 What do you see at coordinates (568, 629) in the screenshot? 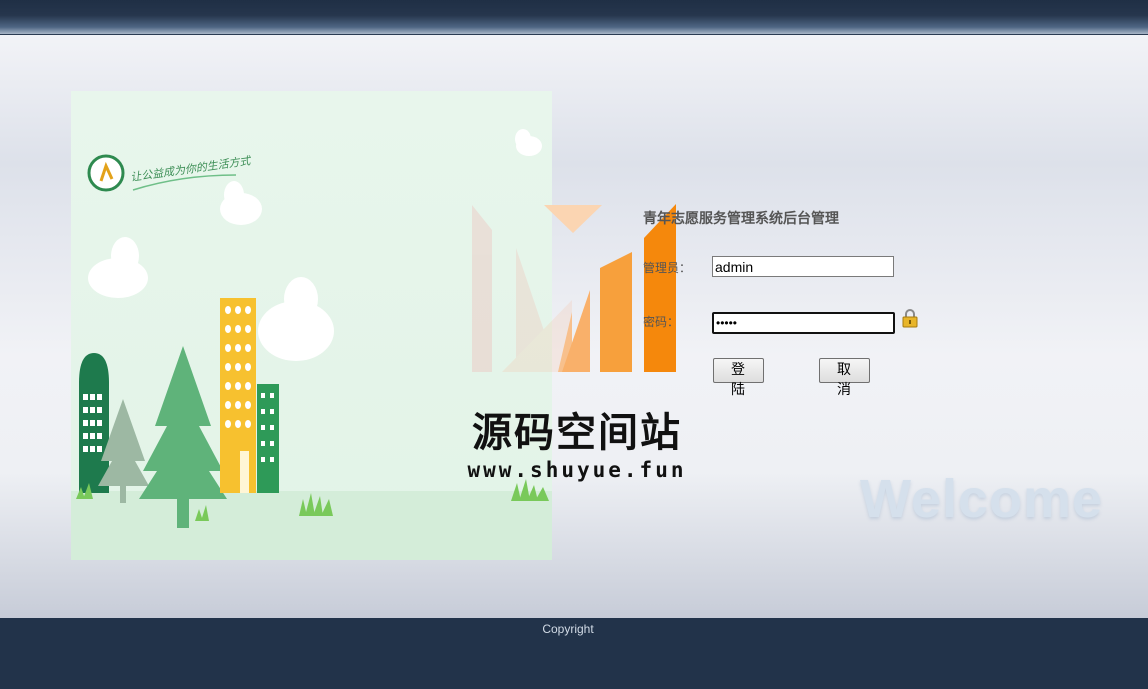
I see `copyright-text: Copyright` at bounding box center [568, 629].